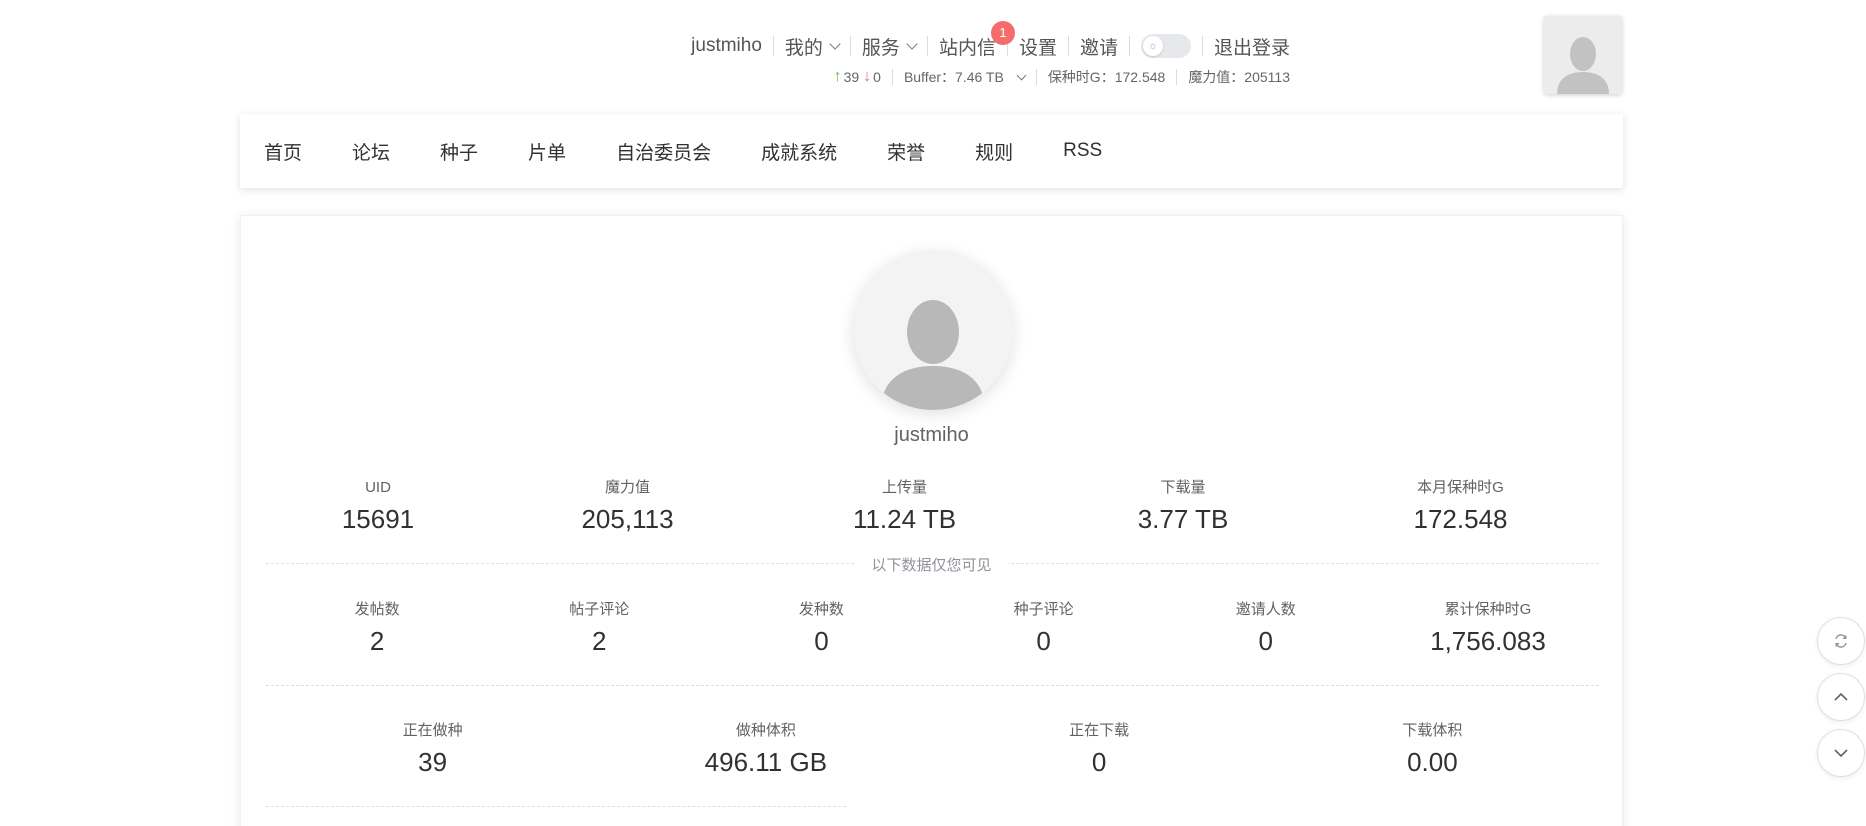  I want to click on my-label: 我的, so click(803, 48).